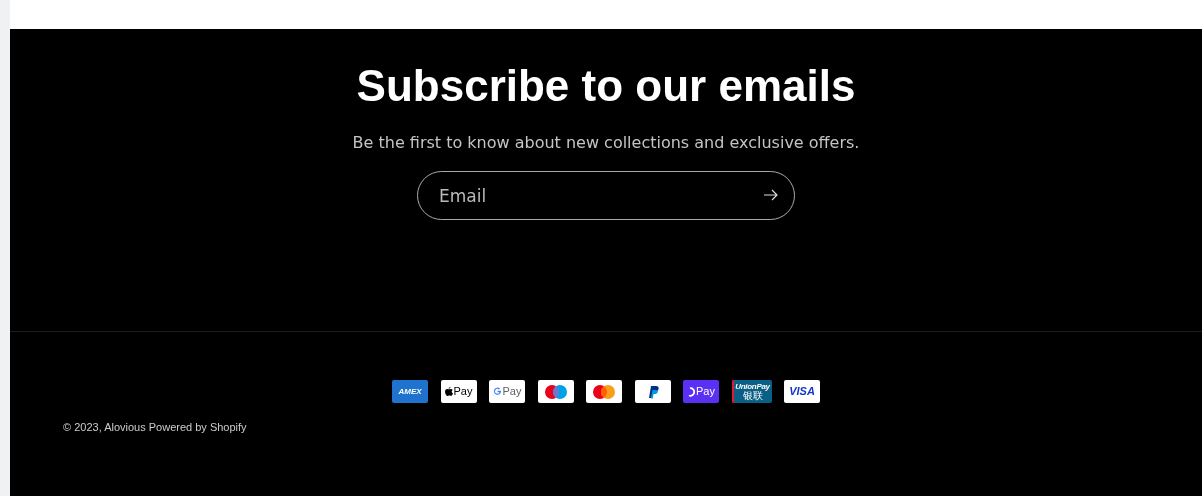 This screenshot has width=1202, height=496. Describe the element at coordinates (751, 391) in the screenshot. I see `payment-card-icon: UnionPay 银联` at that location.